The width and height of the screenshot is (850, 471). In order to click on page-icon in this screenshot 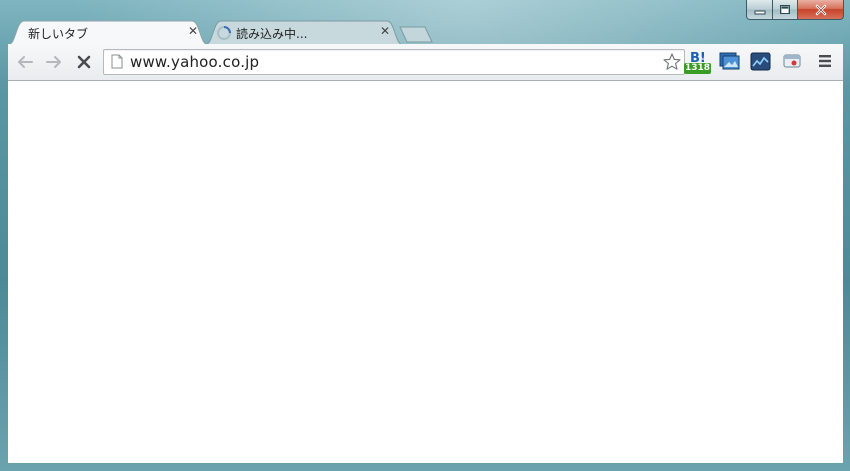, I will do `click(117, 61)`.